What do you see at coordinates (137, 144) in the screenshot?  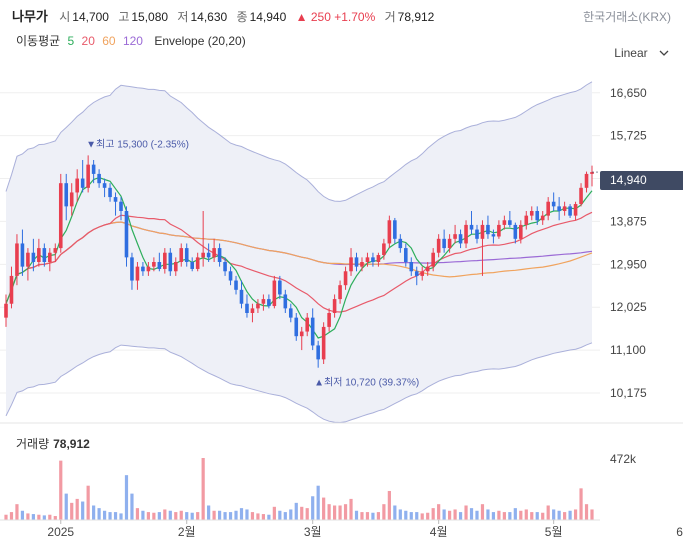 I see `high-annotation: ▼최고 15,300 (-2.35%)` at bounding box center [137, 144].